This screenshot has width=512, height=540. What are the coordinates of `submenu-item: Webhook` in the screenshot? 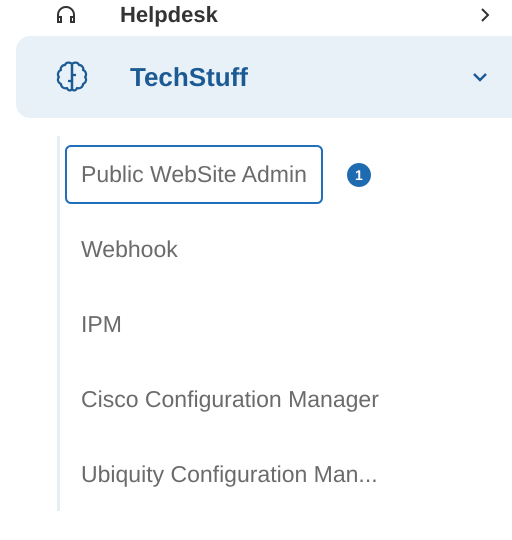 It's located at (129, 249).